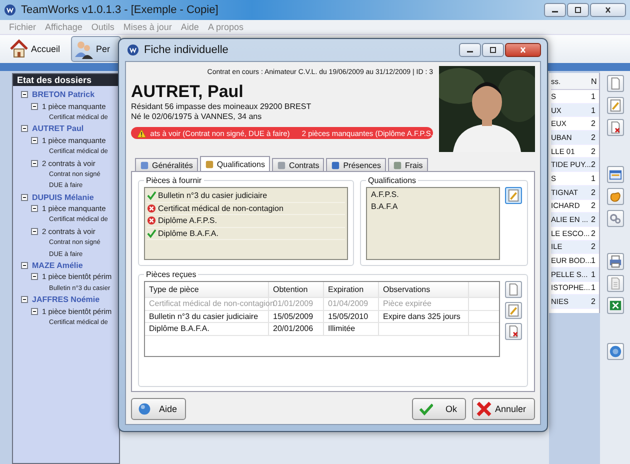  What do you see at coordinates (197, 117) in the screenshot?
I see `birth-text: Né le 02/06/1975 à VANNES, 34 ans` at bounding box center [197, 117].